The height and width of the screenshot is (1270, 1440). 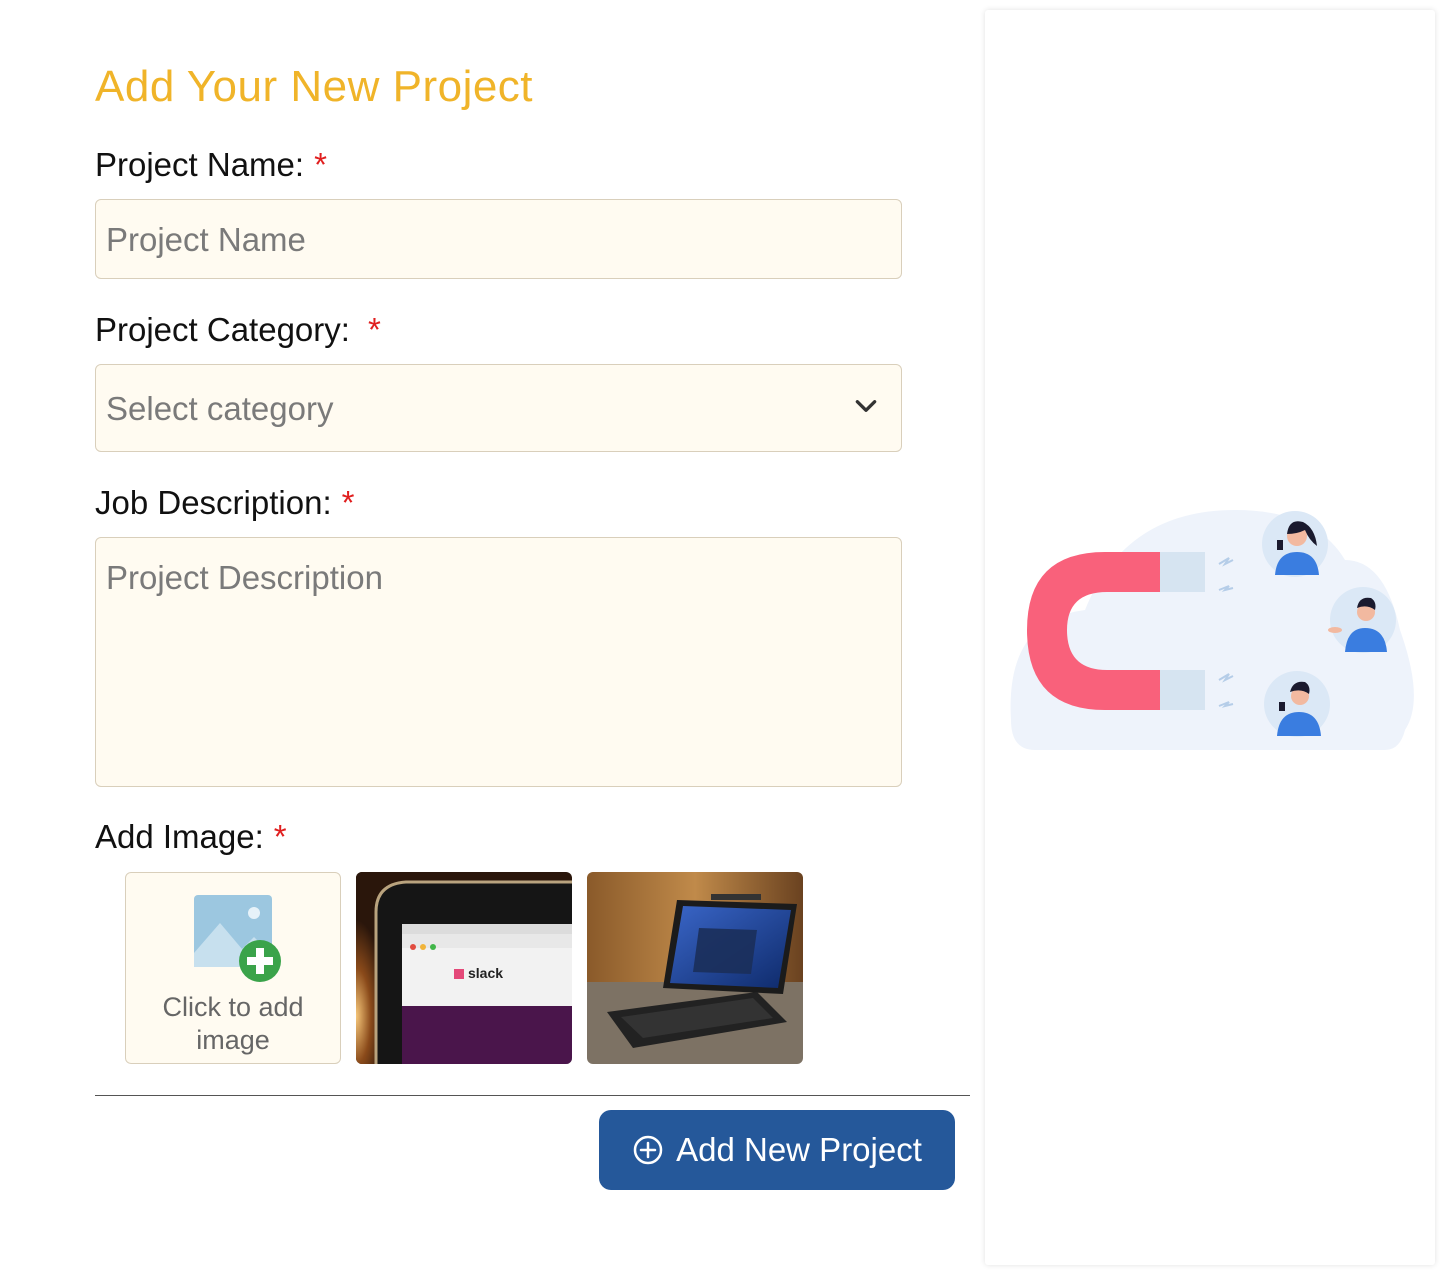 I want to click on tablet-laptop-photo, so click(x=695, y=968).